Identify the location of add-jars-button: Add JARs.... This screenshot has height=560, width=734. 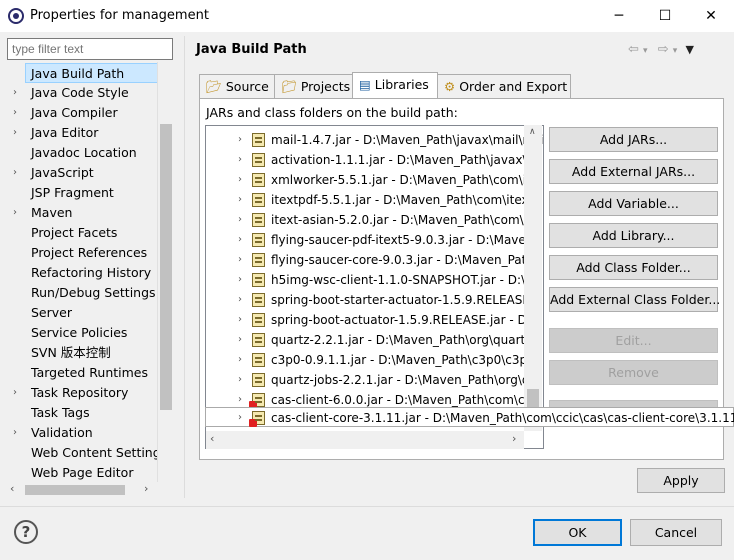
(633, 139).